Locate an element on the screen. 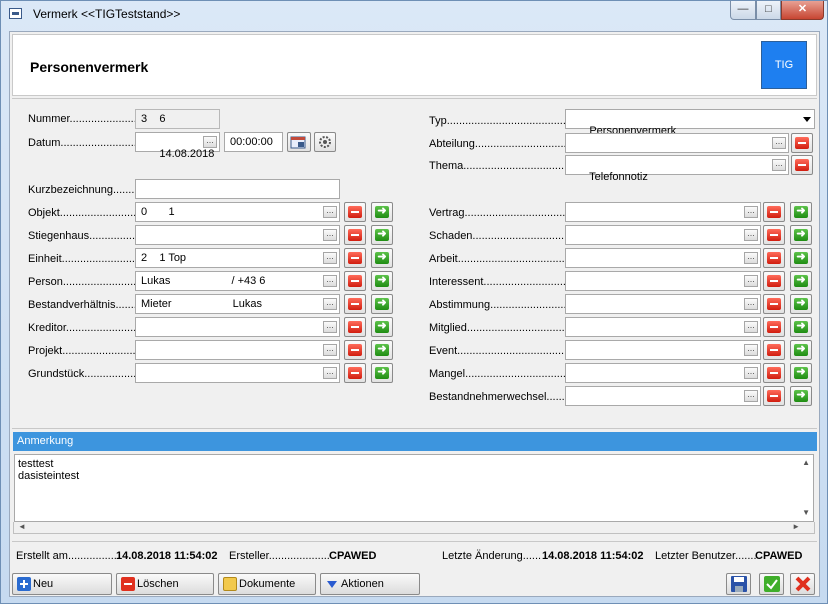 This screenshot has height=604, width=828. minimize-button: — is located at coordinates (743, 10).